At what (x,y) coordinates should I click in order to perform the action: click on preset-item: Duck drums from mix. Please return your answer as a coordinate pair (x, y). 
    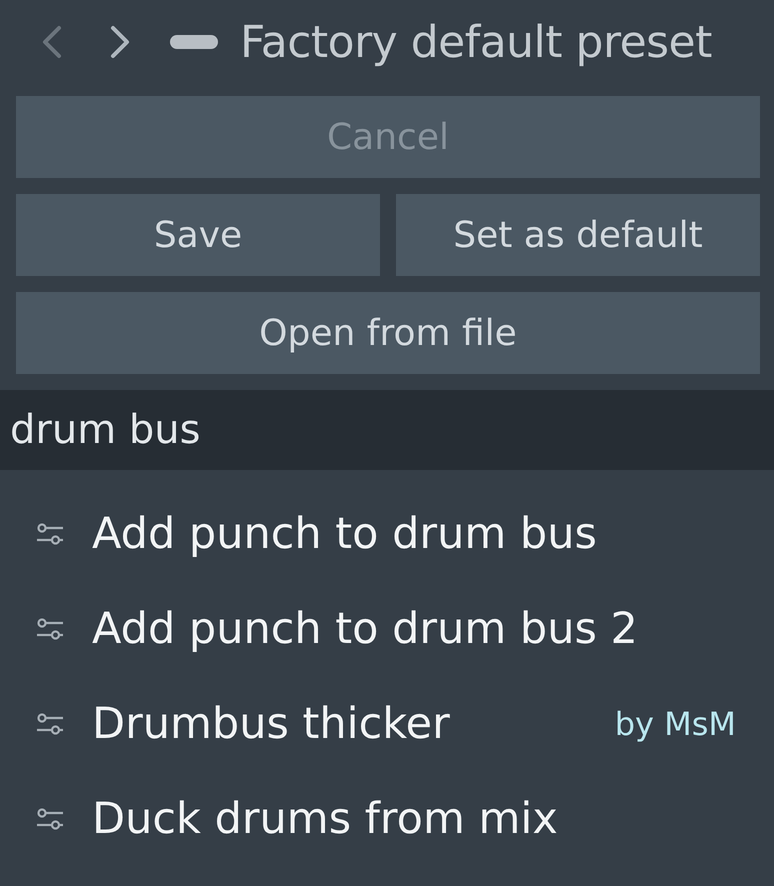
    Looking at the image, I should click on (387, 818).